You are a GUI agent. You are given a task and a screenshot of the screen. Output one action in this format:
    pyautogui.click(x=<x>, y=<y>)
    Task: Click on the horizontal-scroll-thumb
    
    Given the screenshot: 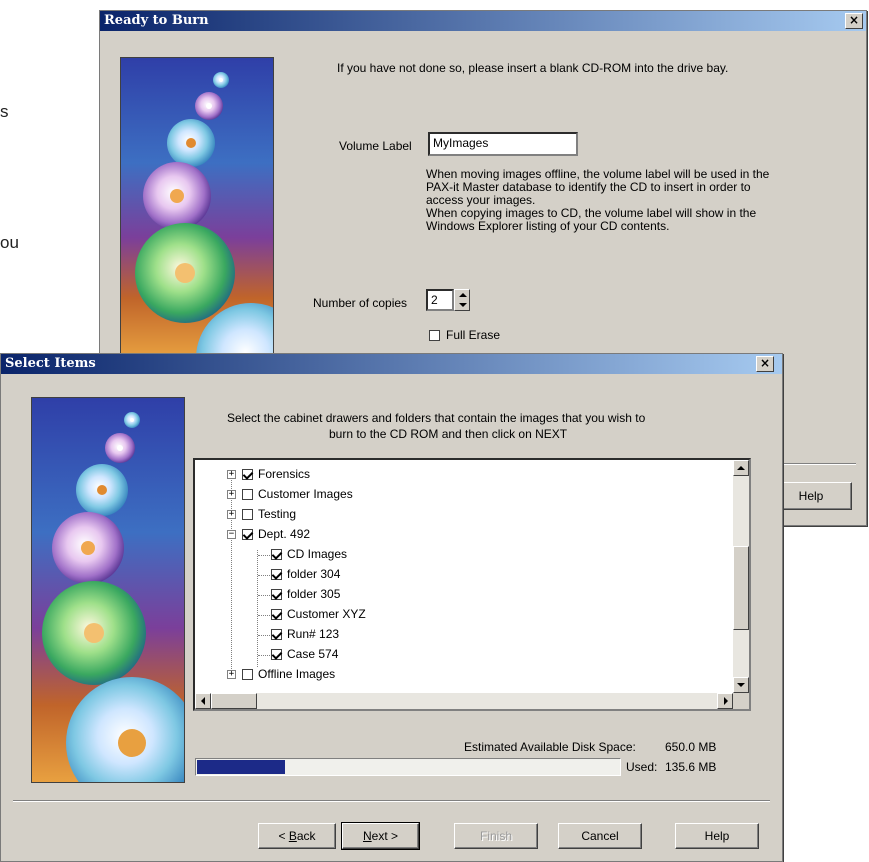 What is the action you would take?
    pyautogui.click(x=234, y=701)
    